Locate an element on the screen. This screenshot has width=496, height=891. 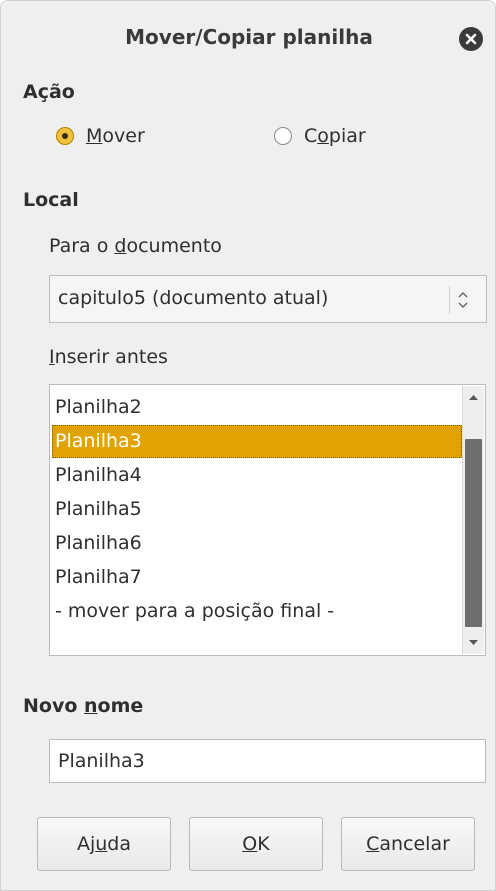
chevron-up-icon is located at coordinates (473, 397).